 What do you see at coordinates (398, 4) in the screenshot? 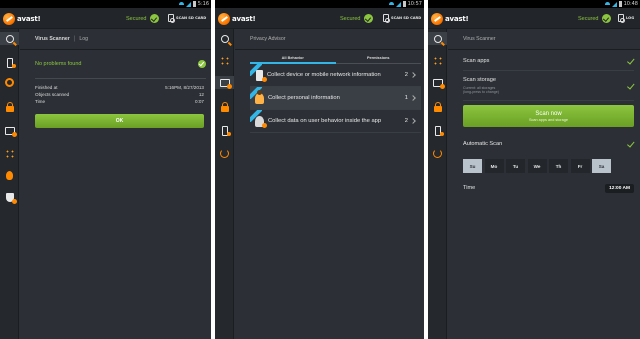
I see `signal-icon` at bounding box center [398, 4].